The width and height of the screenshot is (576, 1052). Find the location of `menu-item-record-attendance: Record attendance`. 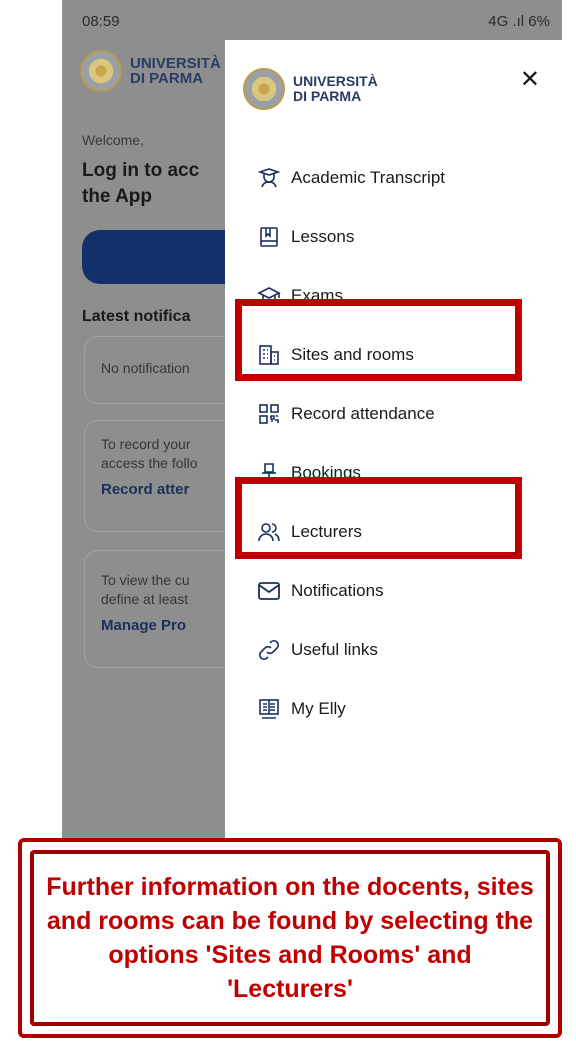

menu-item-record-attendance: Record attendance is located at coordinates (351, 413).